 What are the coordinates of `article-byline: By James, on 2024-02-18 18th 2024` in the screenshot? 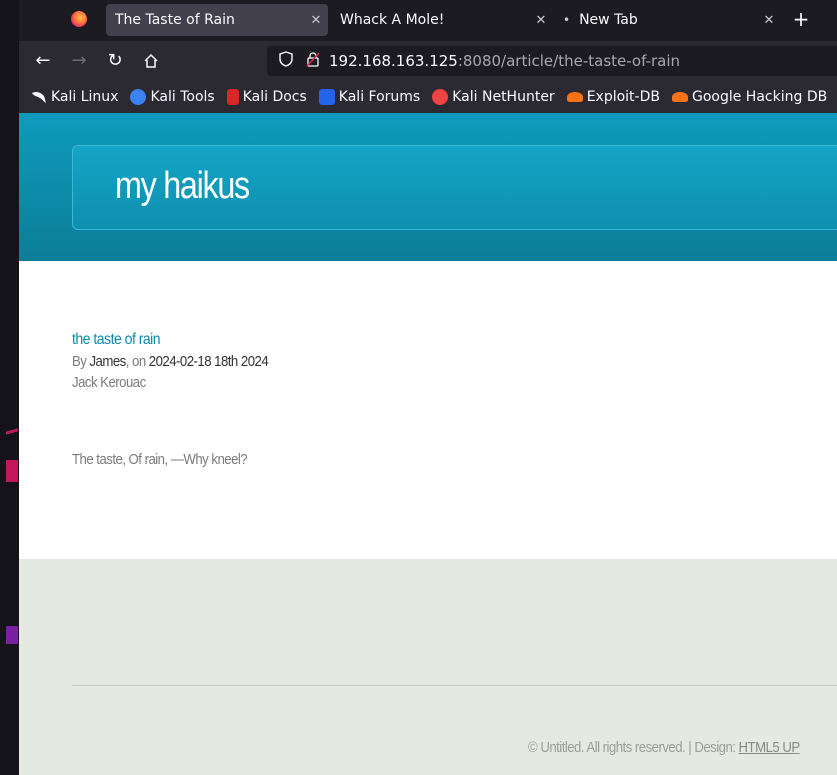 It's located at (170, 361).